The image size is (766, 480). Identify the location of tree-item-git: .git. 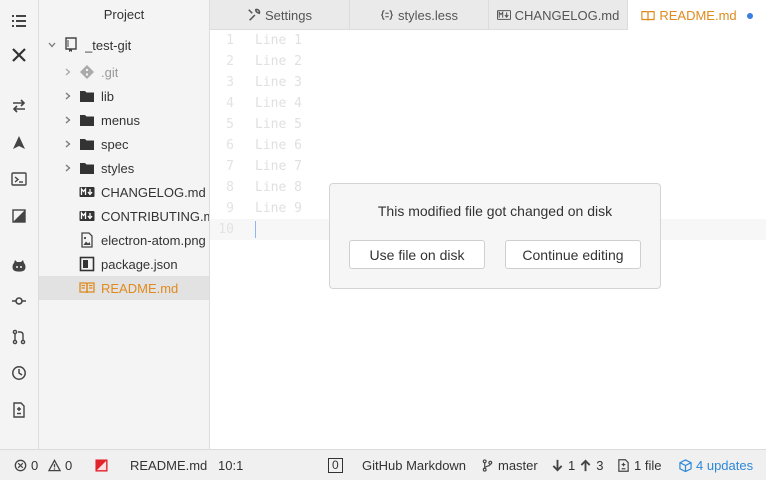
(124, 72).